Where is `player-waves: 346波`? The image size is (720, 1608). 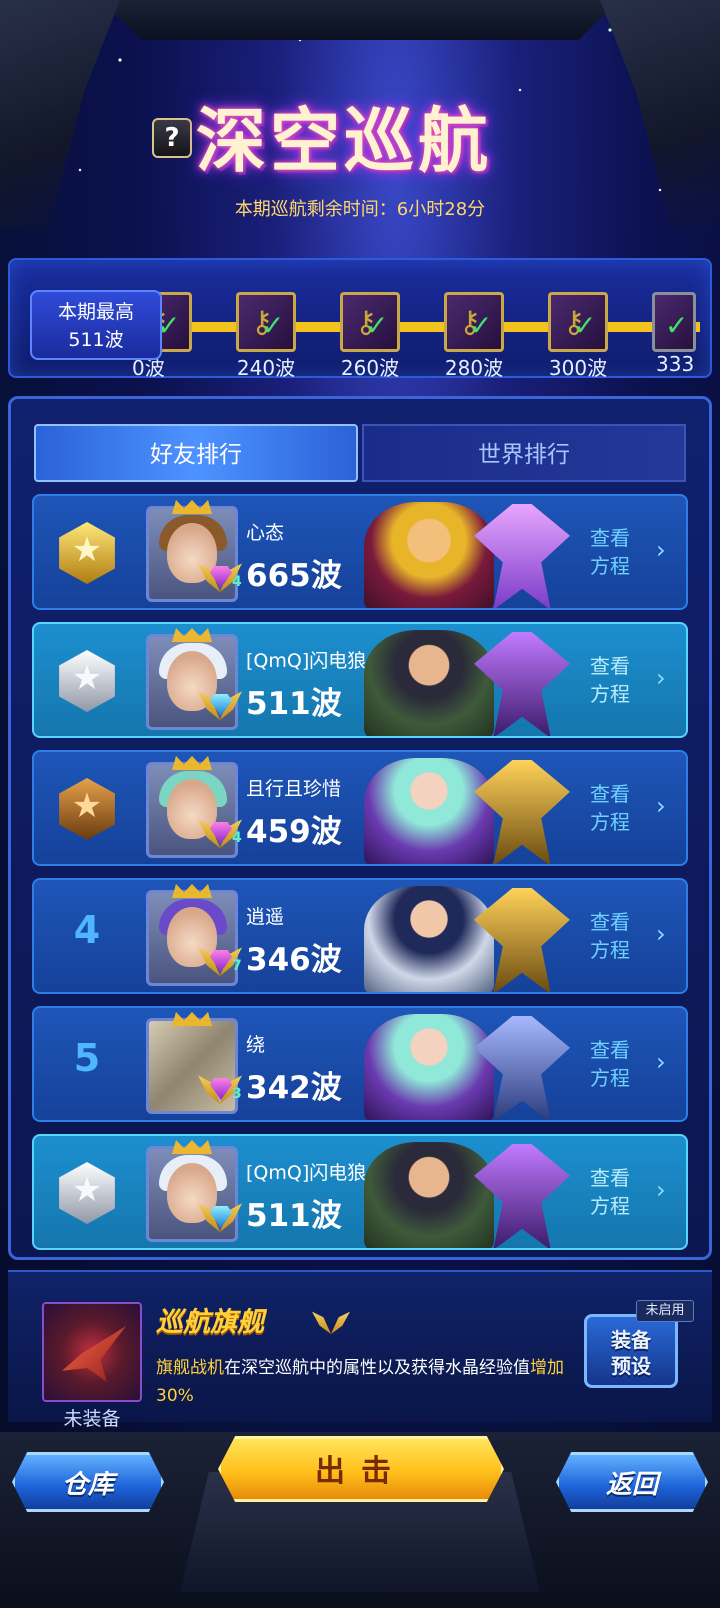
player-waves: 346波 is located at coordinates (294, 960).